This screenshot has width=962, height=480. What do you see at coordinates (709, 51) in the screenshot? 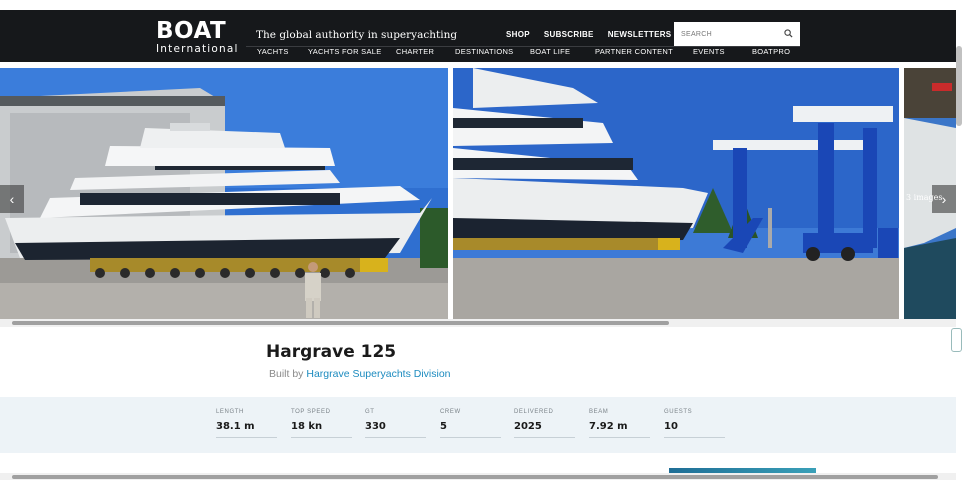
I see `nav-events: EVENTS` at bounding box center [709, 51].